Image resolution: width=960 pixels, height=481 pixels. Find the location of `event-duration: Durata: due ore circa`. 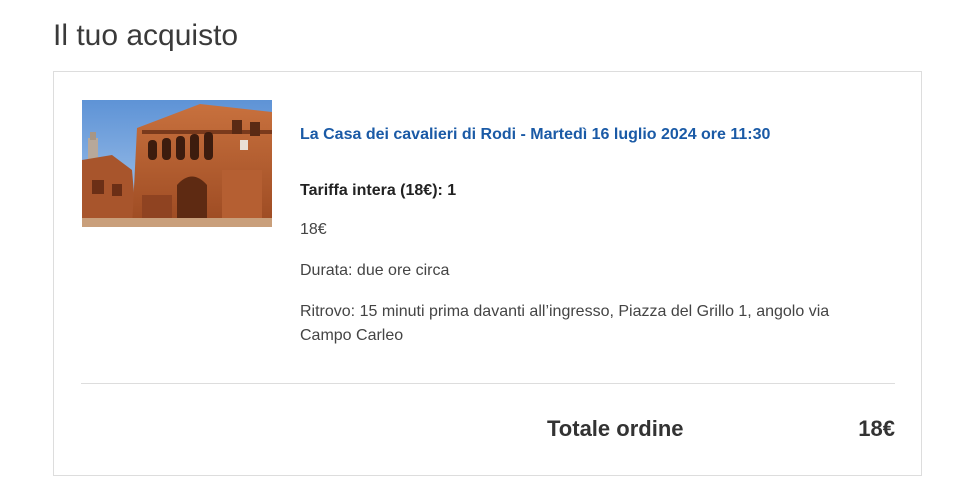

event-duration: Durata: due ore circa is located at coordinates (375, 270).